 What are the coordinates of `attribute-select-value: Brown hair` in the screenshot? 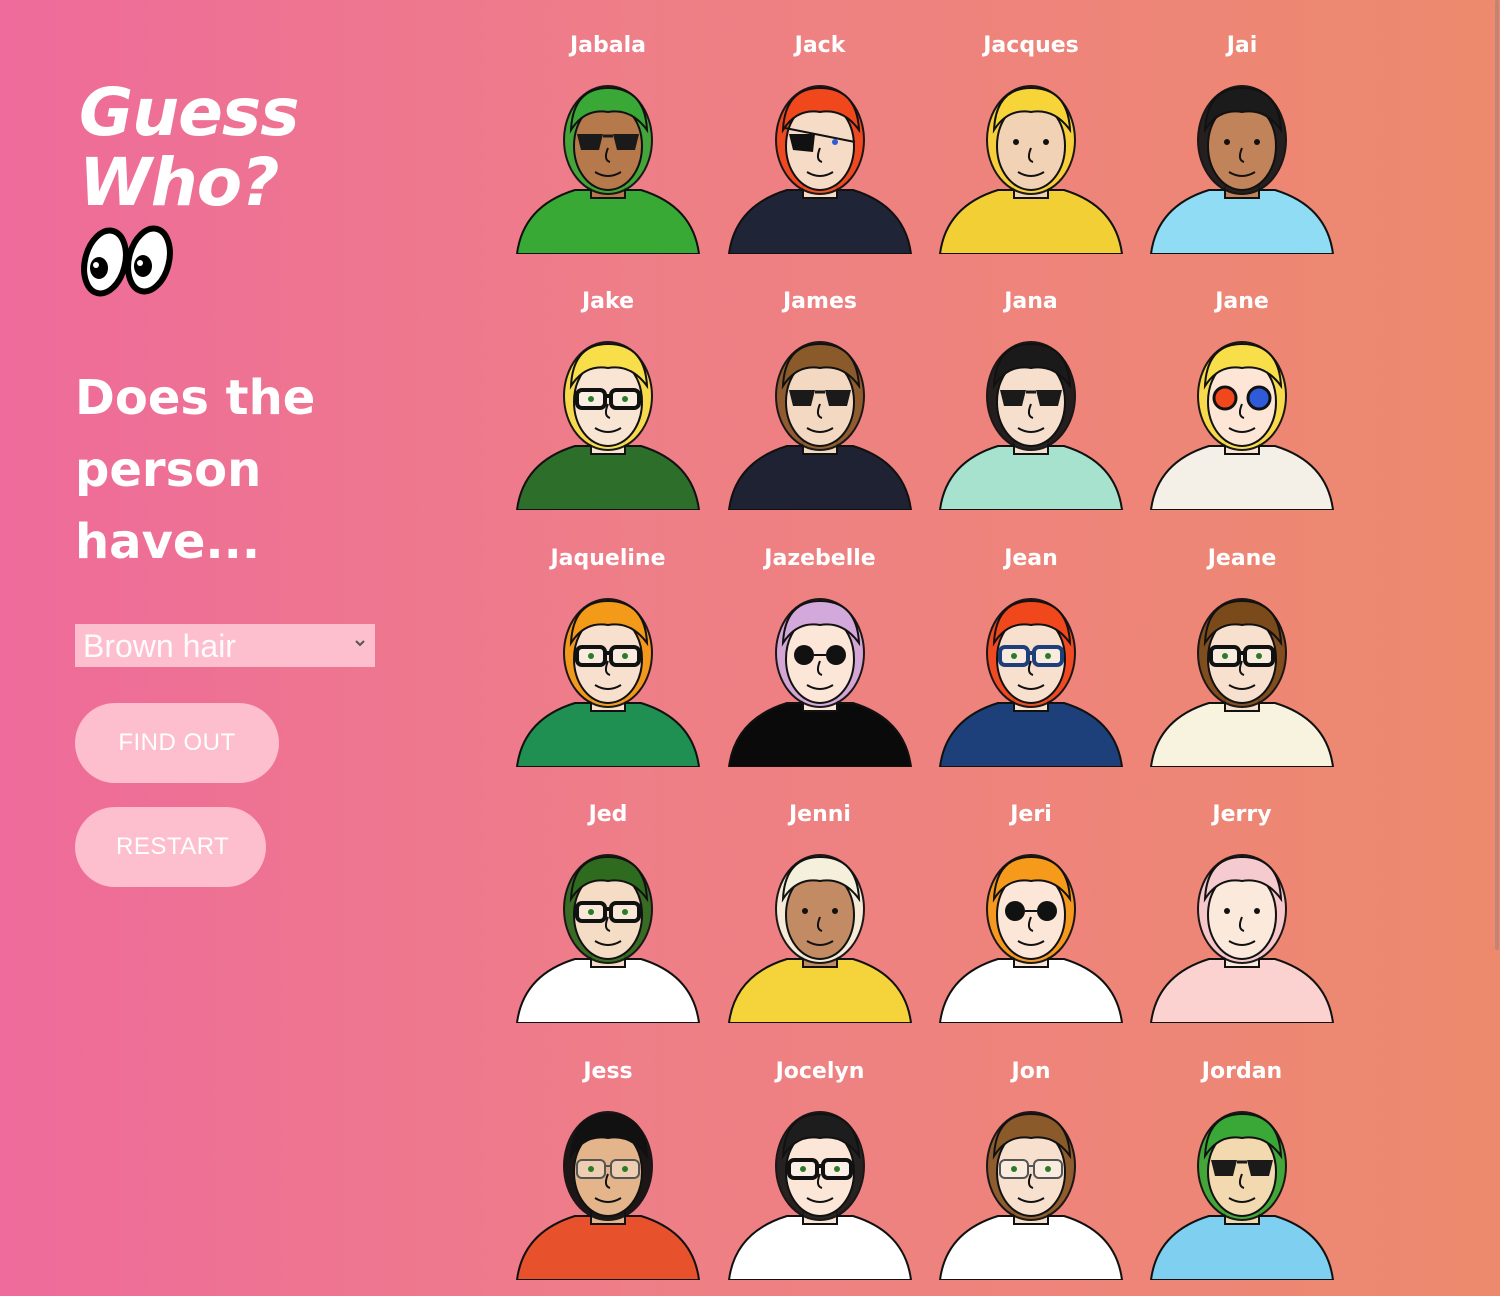 It's located at (159, 646).